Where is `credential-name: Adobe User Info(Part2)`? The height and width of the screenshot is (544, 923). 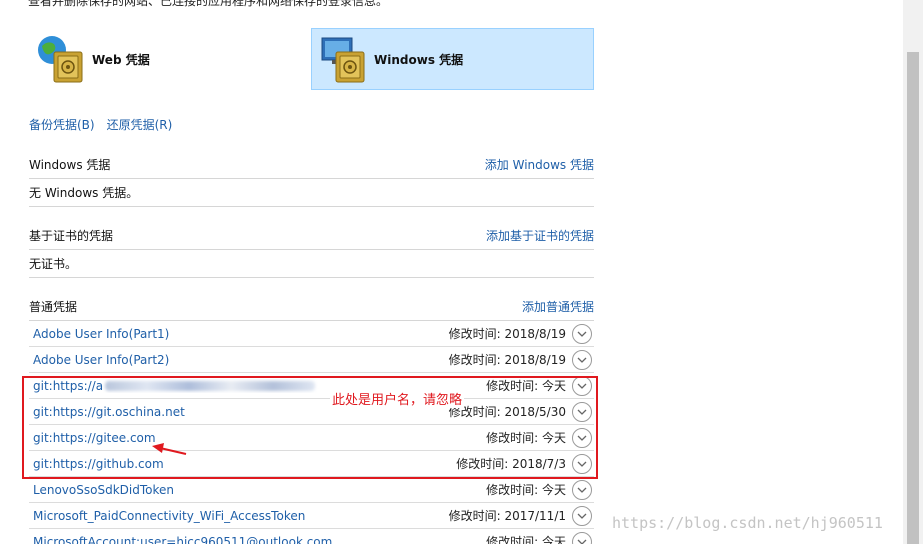 credential-name: Adobe User Info(Part2) is located at coordinates (101, 359).